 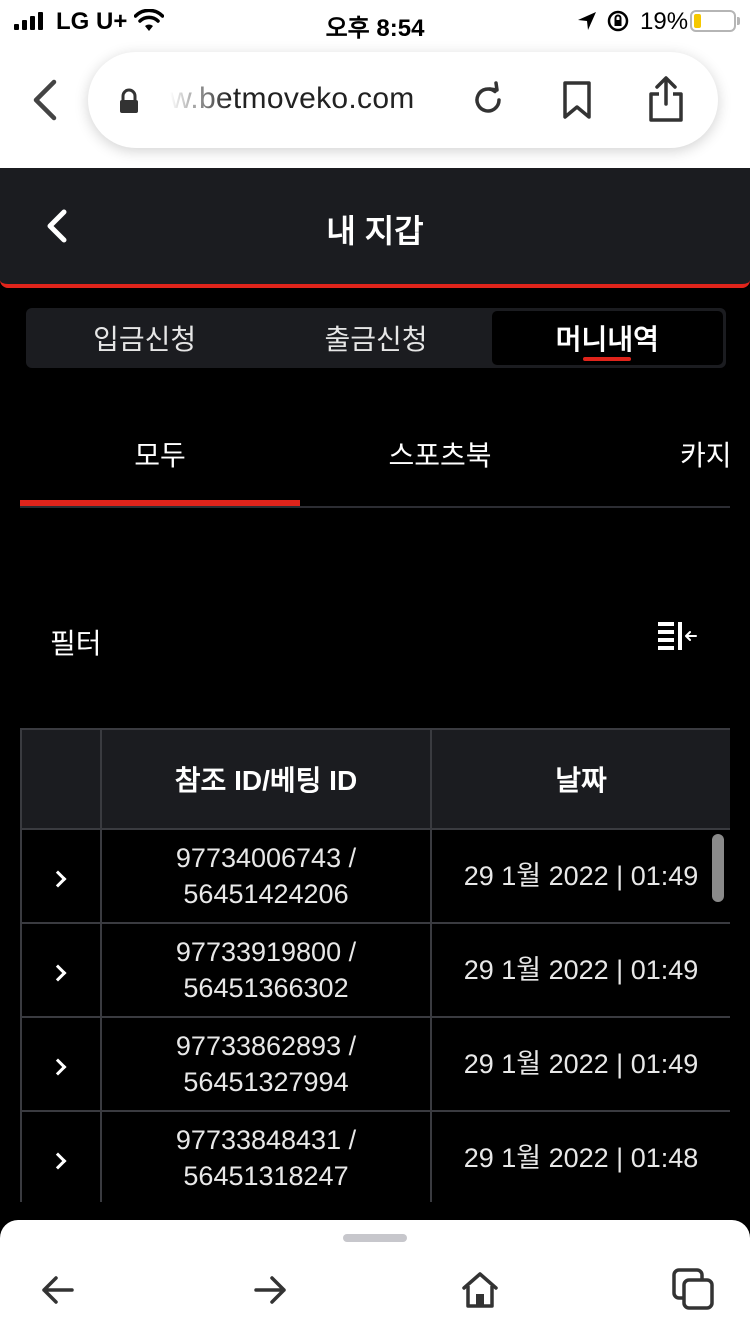 What do you see at coordinates (266, 779) in the screenshot?
I see `column-header-ref-id: 참조 ID/베팅 ID` at bounding box center [266, 779].